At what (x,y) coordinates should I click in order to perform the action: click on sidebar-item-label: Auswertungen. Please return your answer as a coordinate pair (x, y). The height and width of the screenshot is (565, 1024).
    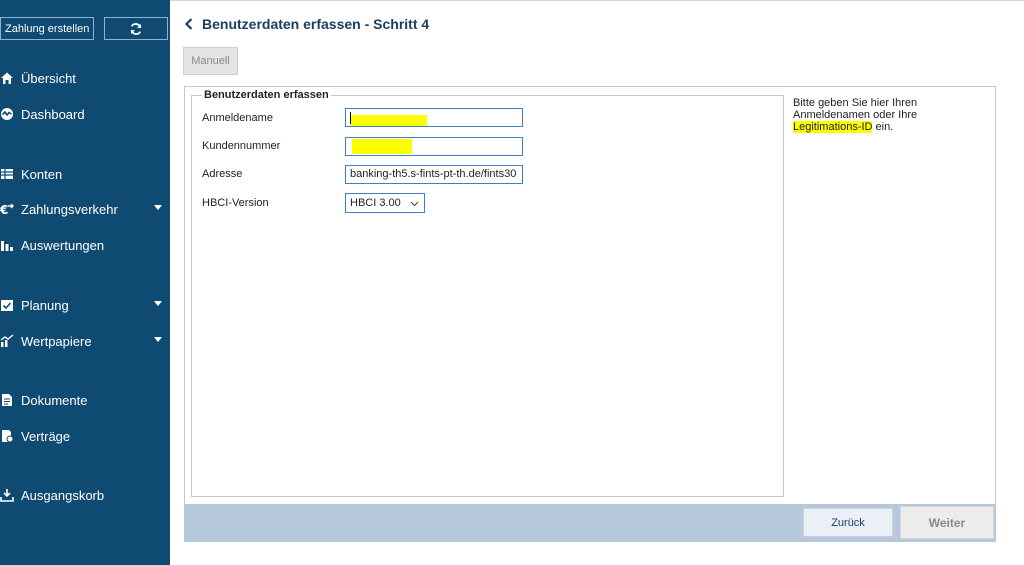
    Looking at the image, I should click on (63, 245).